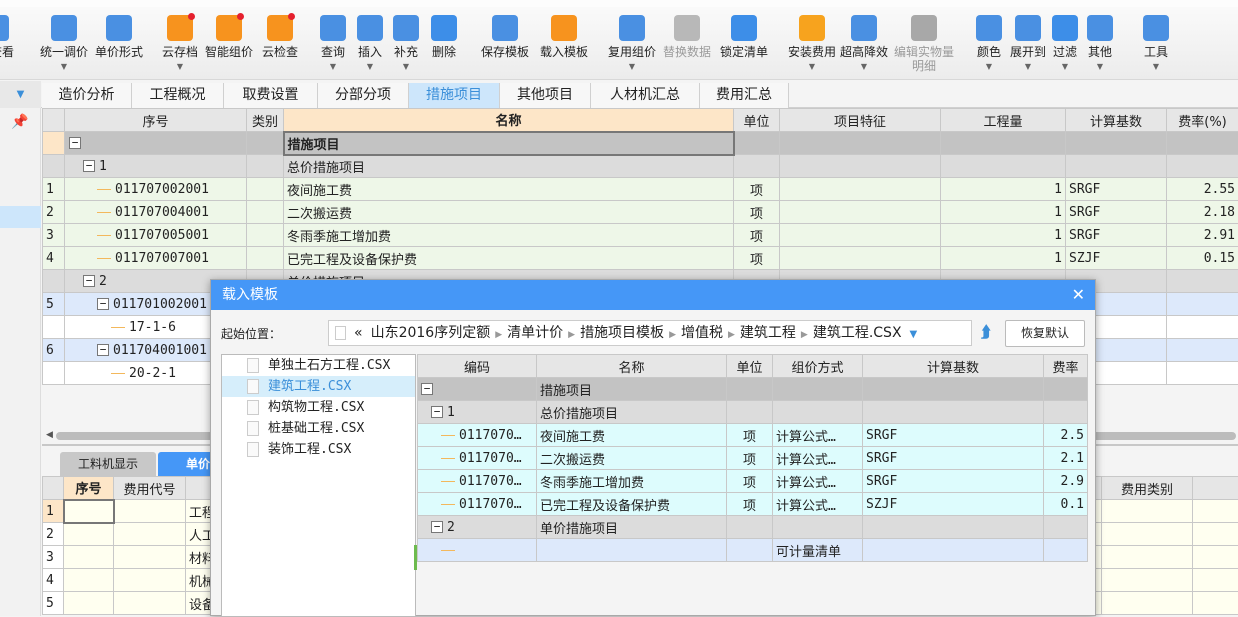 Image resolution: width=1238 pixels, height=617 pixels. Describe the element at coordinates (431, 333) in the screenshot. I see `breadcrumb-item: 山东2016序列定额` at that location.